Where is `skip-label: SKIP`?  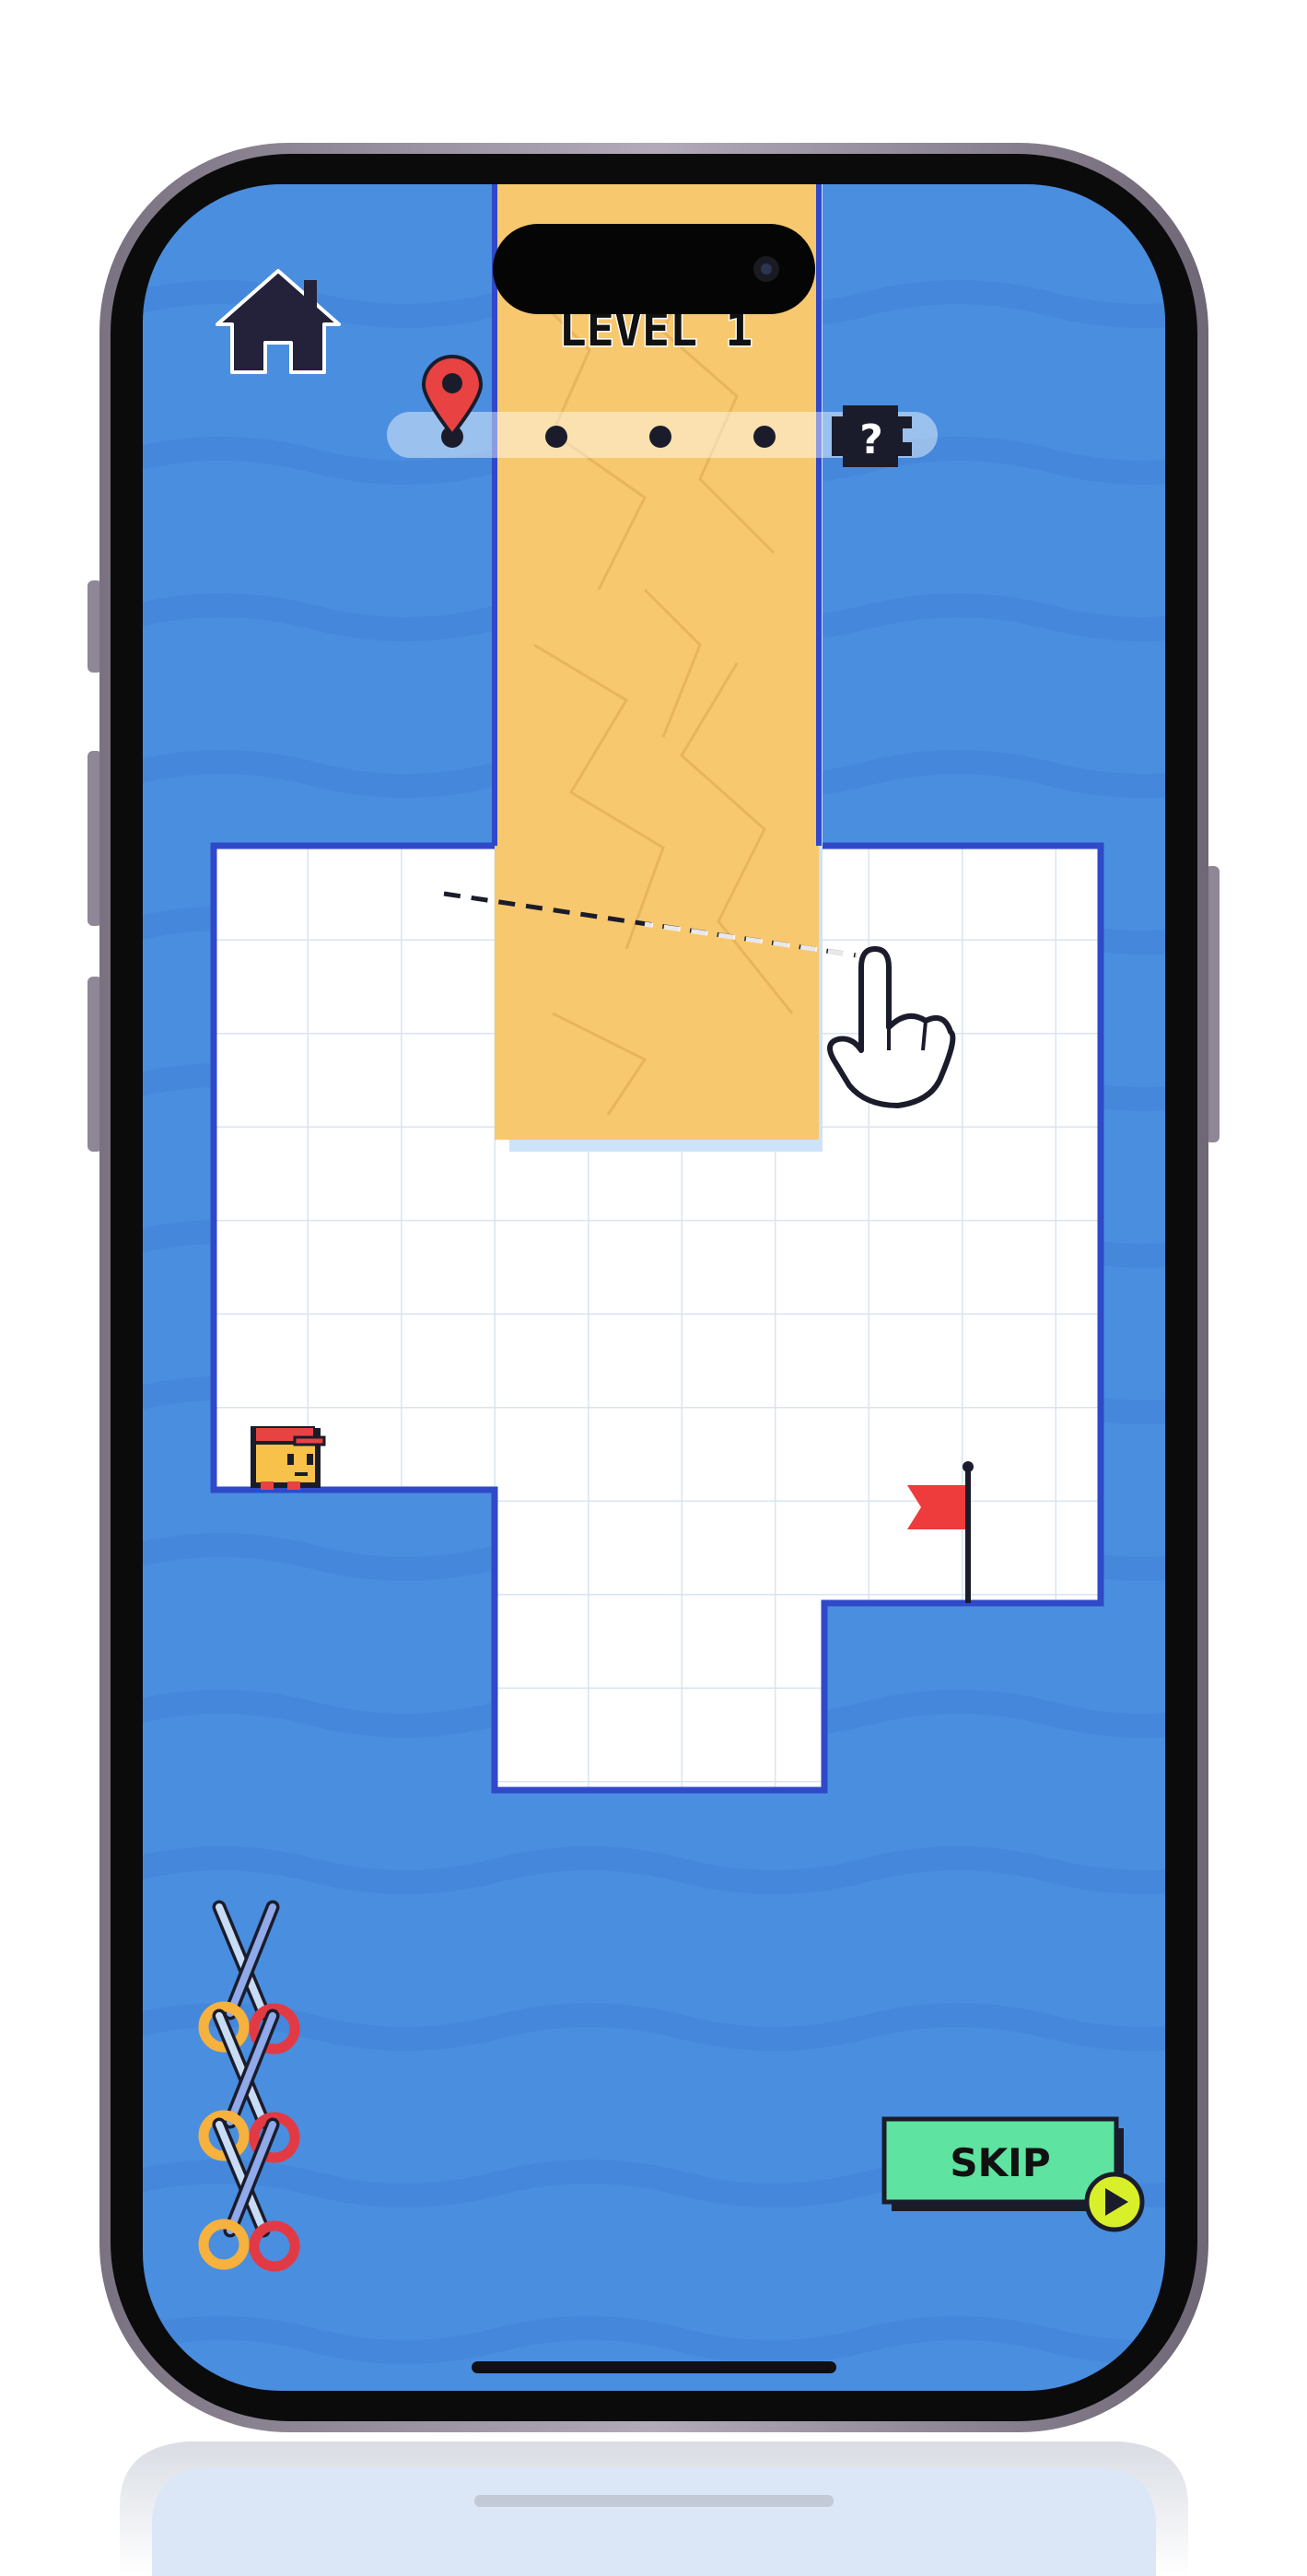 skip-label: SKIP is located at coordinates (1000, 2162).